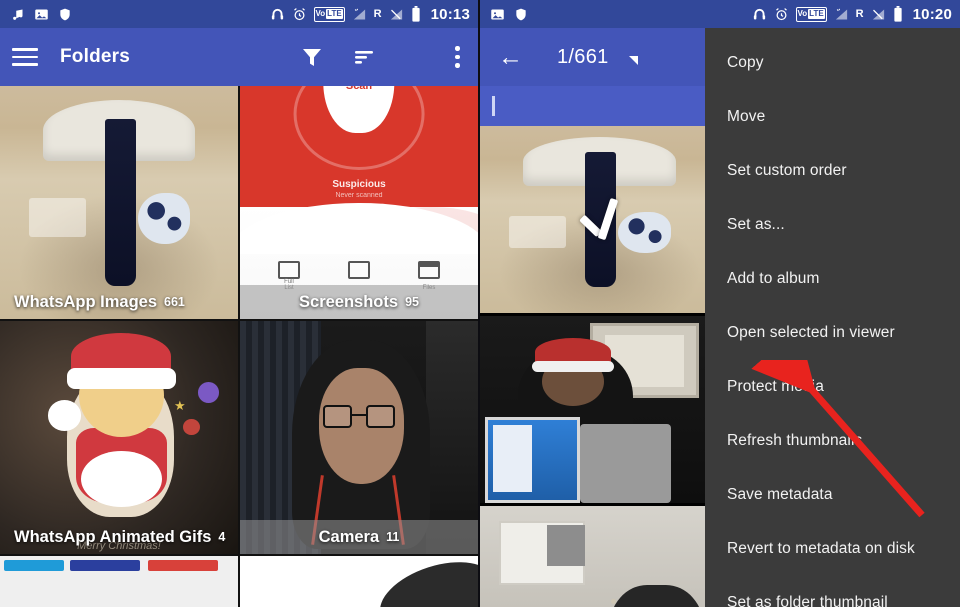 Image resolution: width=960 pixels, height=607 pixels. I want to click on scan-status-sub: Never scanned, so click(359, 196).